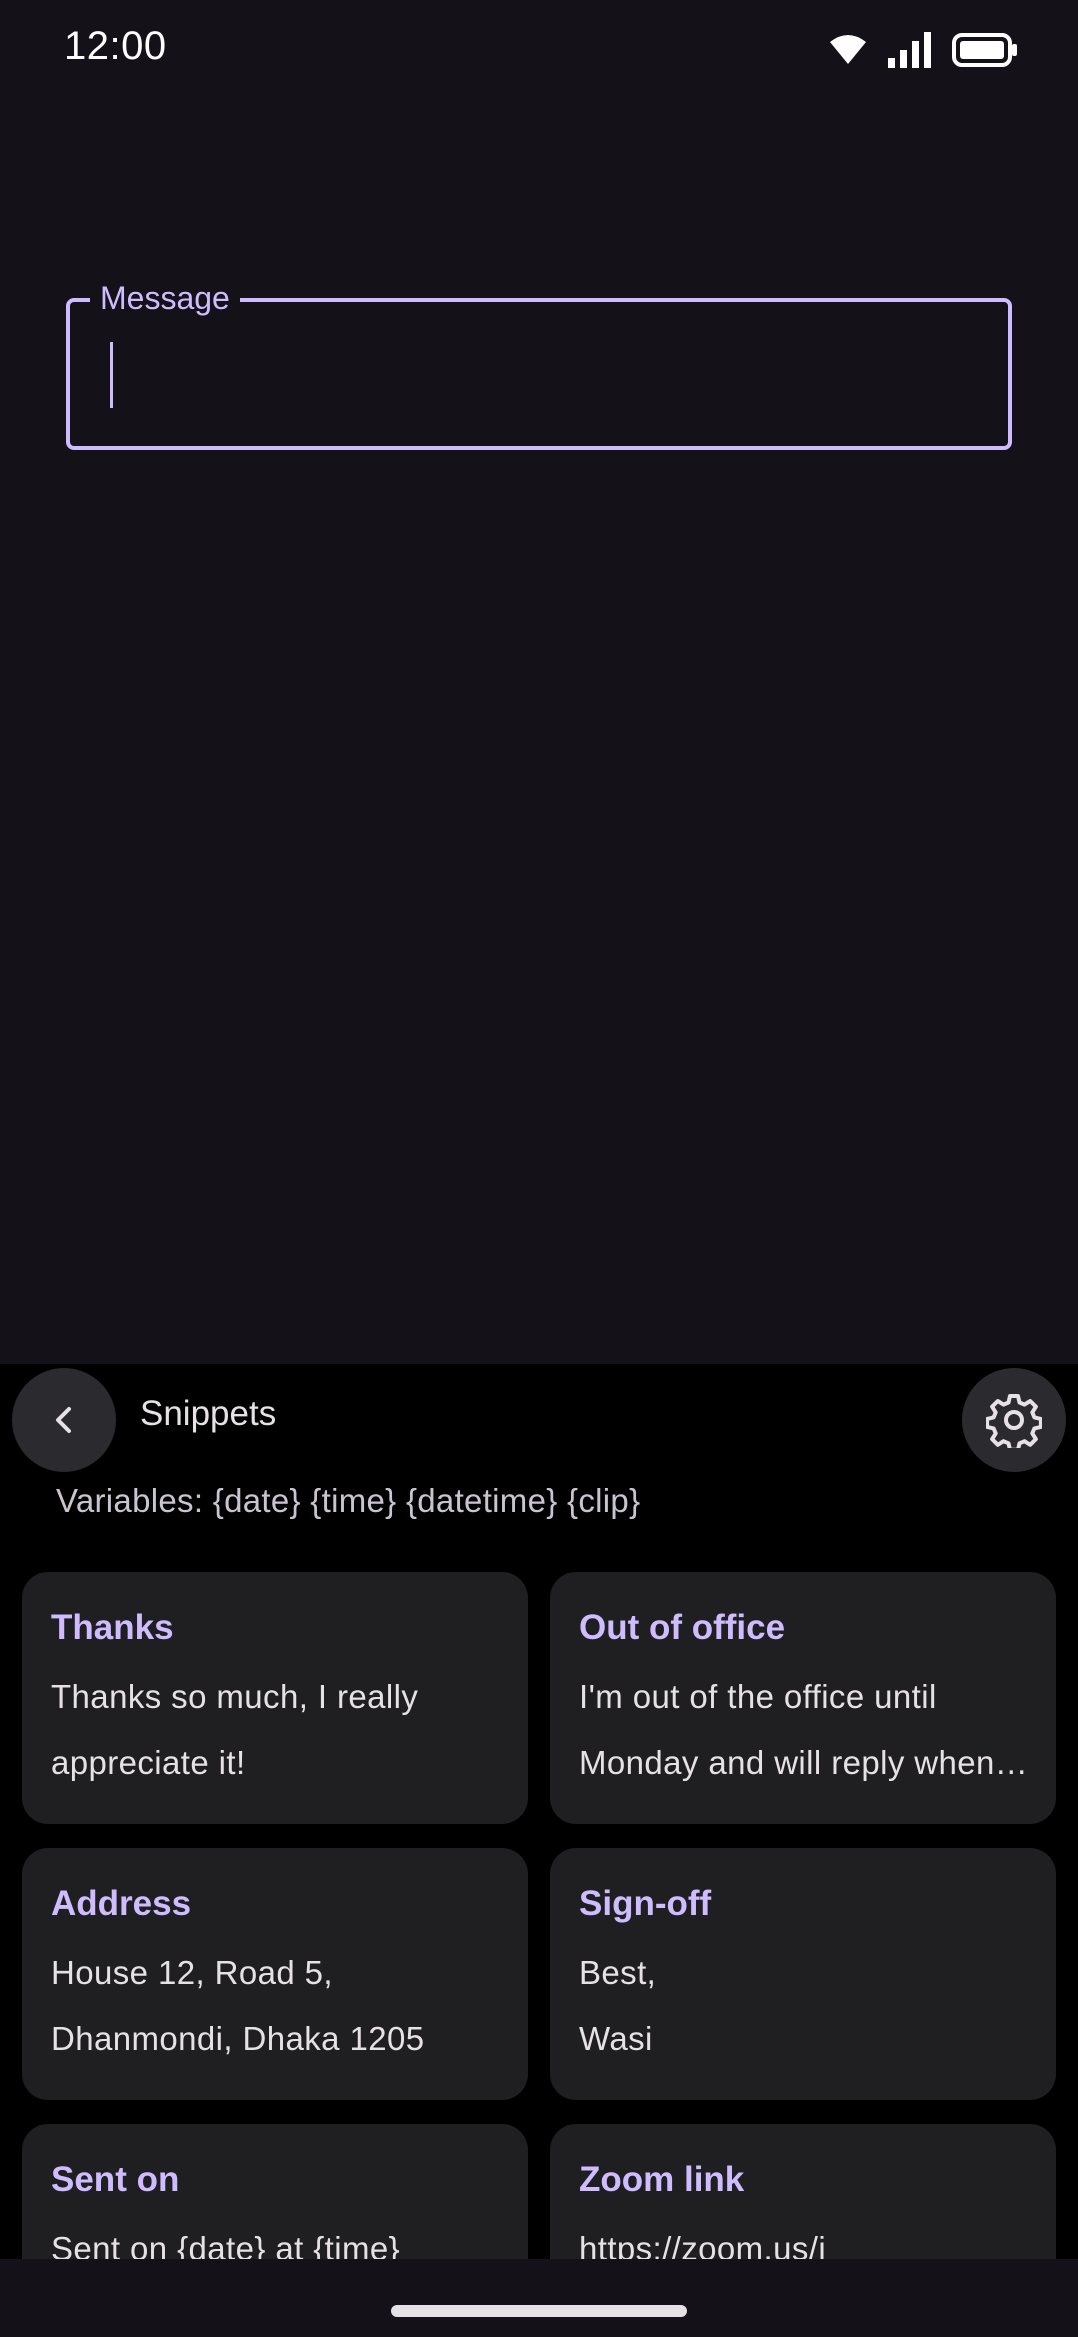 This screenshot has width=1078, height=2337. Describe the element at coordinates (539, 1419) in the screenshot. I see `snippets-header: Snippets` at that location.